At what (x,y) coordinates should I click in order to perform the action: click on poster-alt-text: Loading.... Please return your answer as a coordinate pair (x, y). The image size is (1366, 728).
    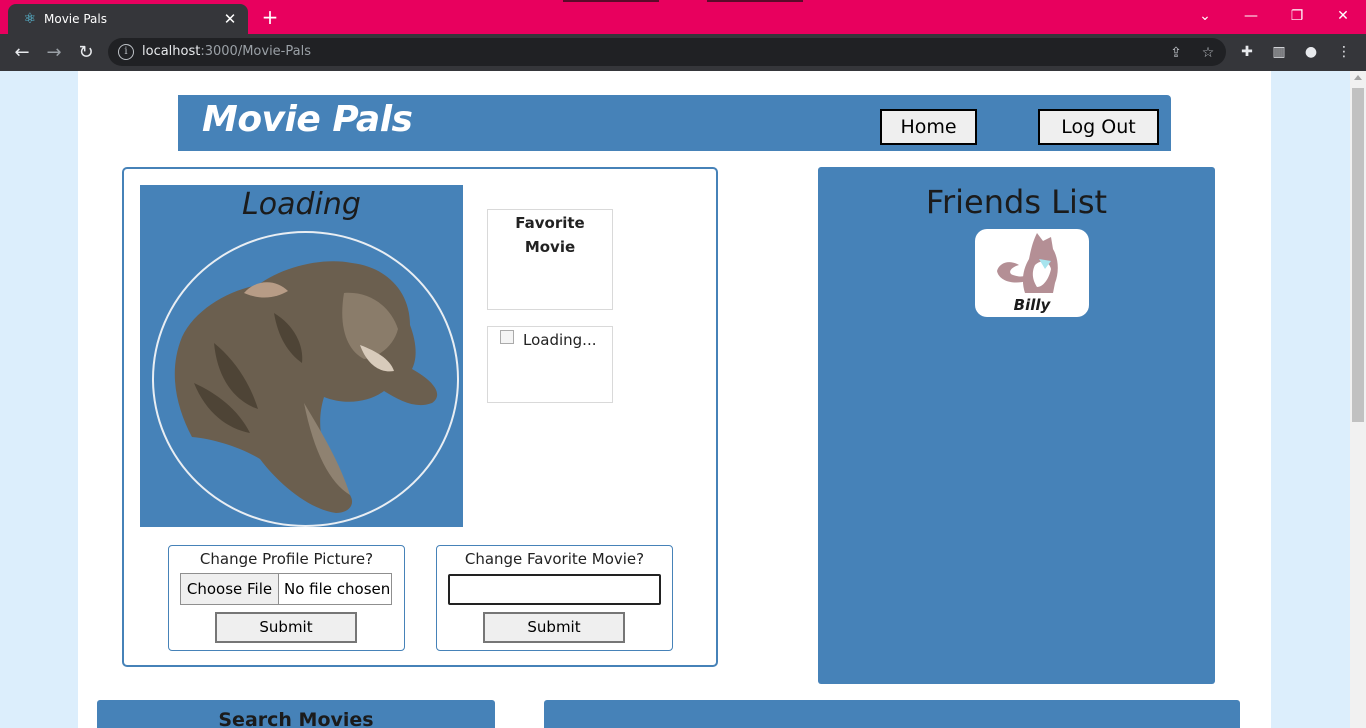
    Looking at the image, I should click on (560, 340).